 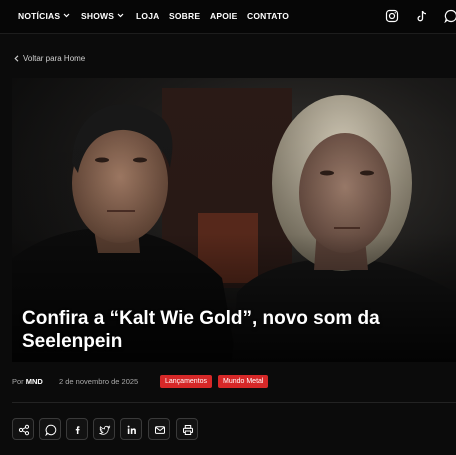 What do you see at coordinates (99, 381) in the screenshot?
I see `publish-date: 2 de novembro de 2025` at bounding box center [99, 381].